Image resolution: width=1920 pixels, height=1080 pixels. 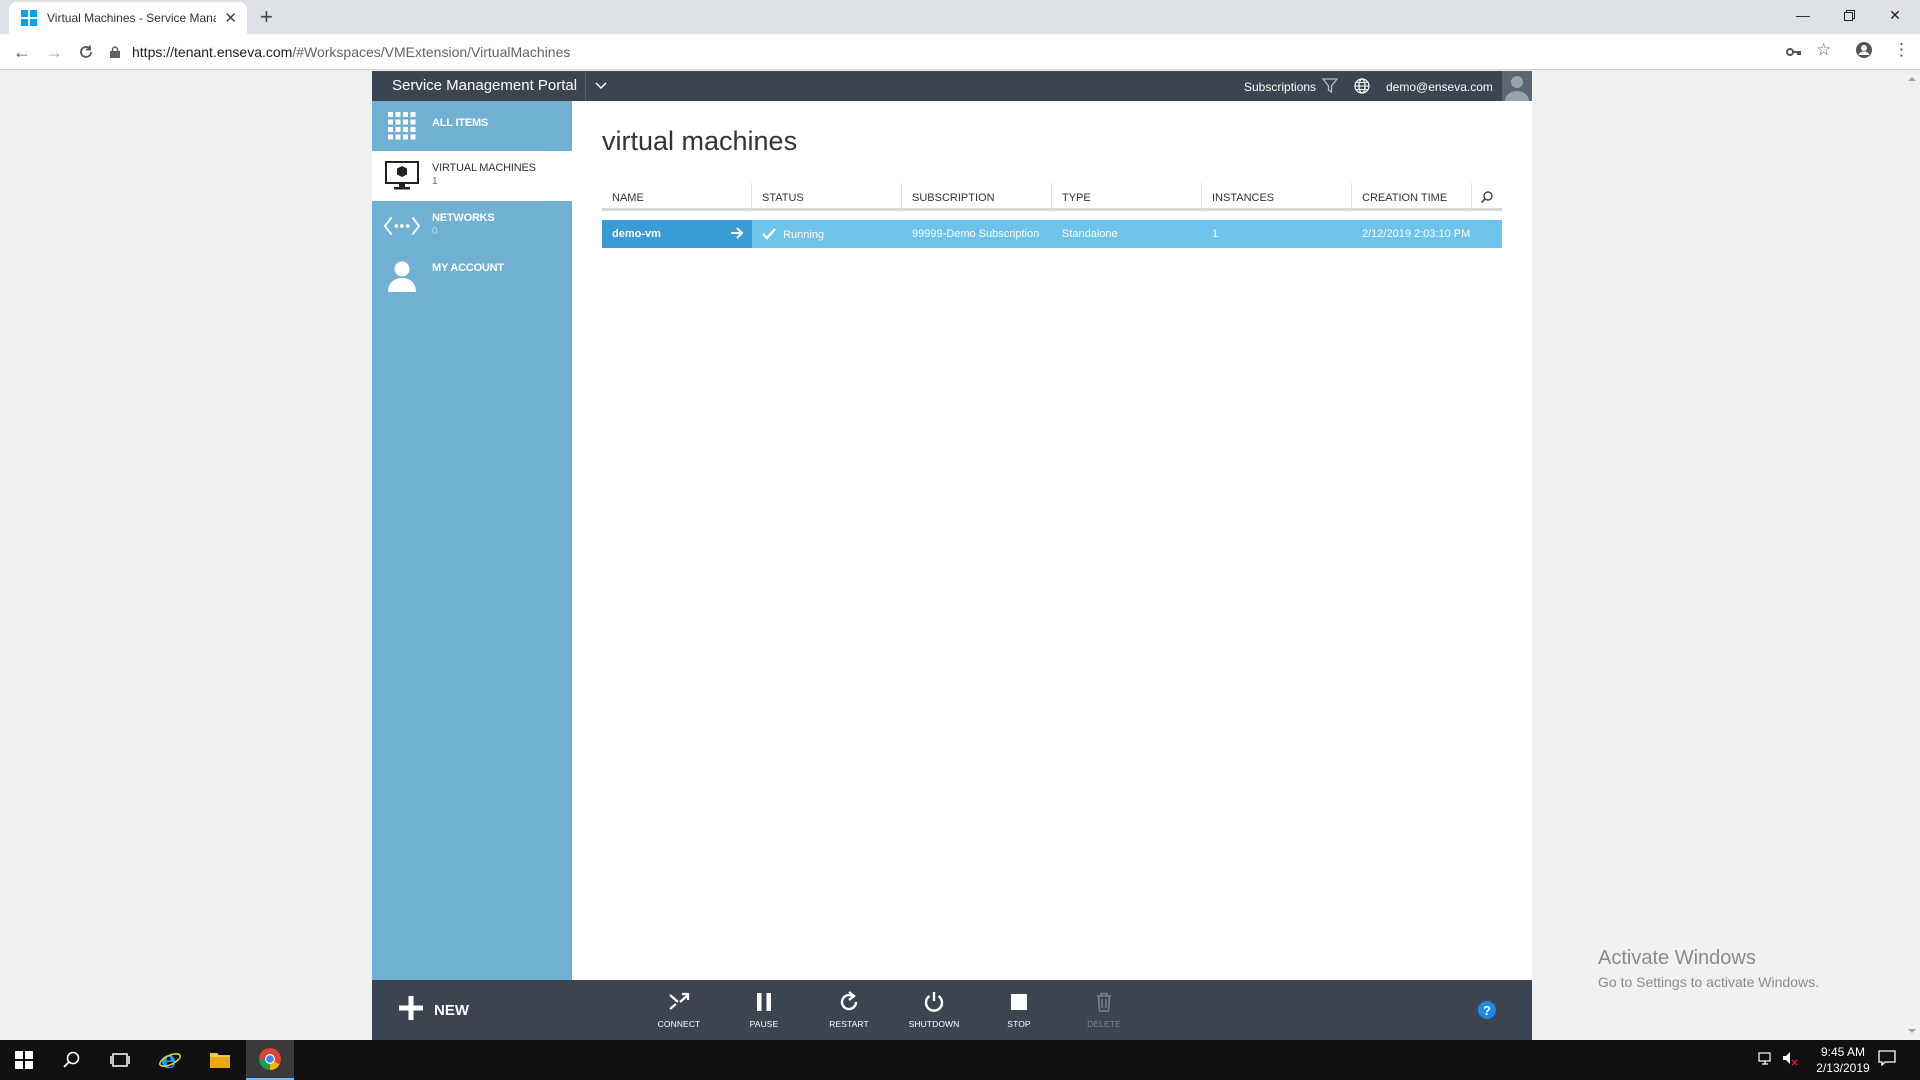 What do you see at coordinates (54, 52) in the screenshot?
I see `forward-button: →` at bounding box center [54, 52].